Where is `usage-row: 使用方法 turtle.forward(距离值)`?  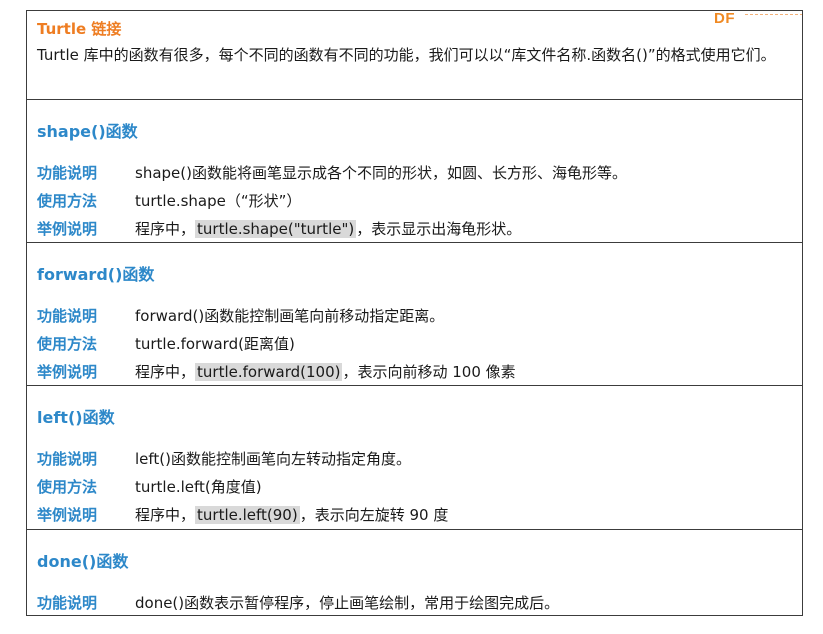
usage-row: 使用方法 turtle.forward(距离值) is located at coordinates (166, 344).